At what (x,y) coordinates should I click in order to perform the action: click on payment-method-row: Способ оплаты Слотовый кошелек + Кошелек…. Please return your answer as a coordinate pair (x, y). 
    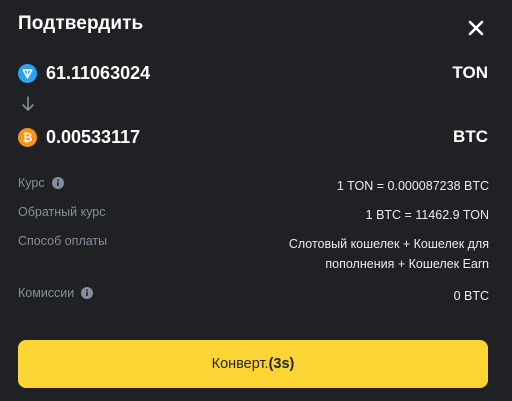
    Looking at the image, I should click on (253, 254).